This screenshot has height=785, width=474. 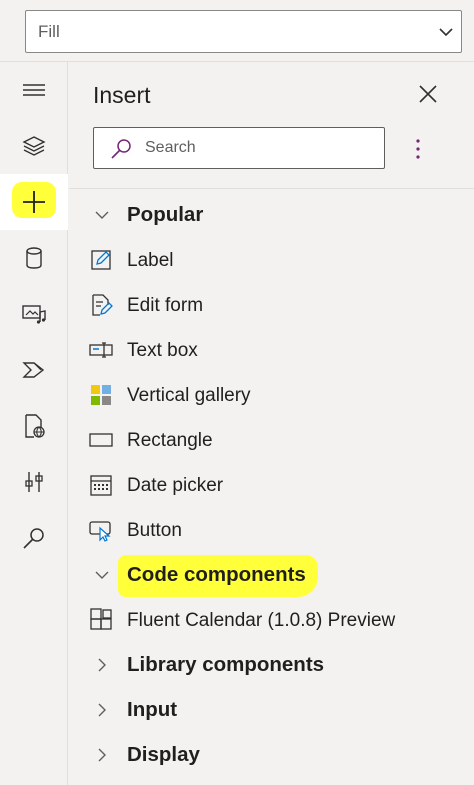 I want to click on layers-icon, so click(x=34, y=146).